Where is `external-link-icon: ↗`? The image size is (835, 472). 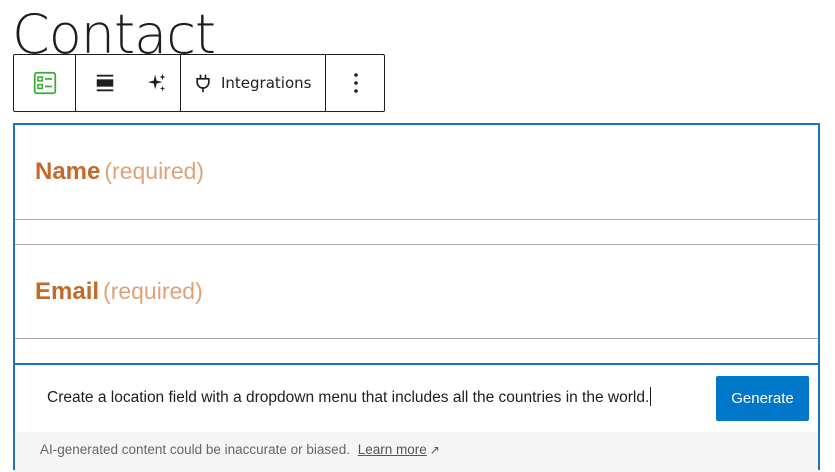 external-link-icon: ↗ is located at coordinates (434, 450).